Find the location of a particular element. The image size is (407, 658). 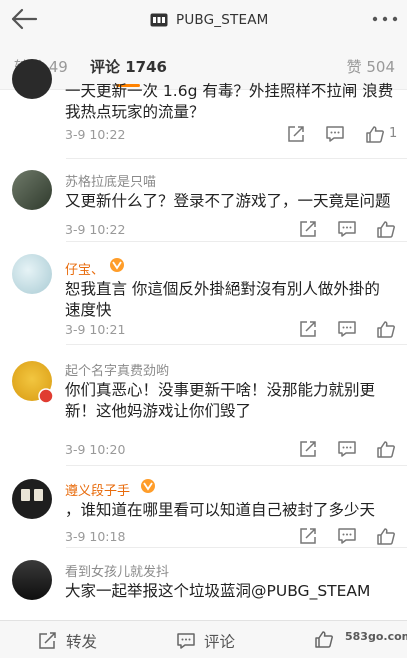

comment-text: ，谁知道在哪里看可以知道自己被封了多少天 is located at coordinates (220, 510).